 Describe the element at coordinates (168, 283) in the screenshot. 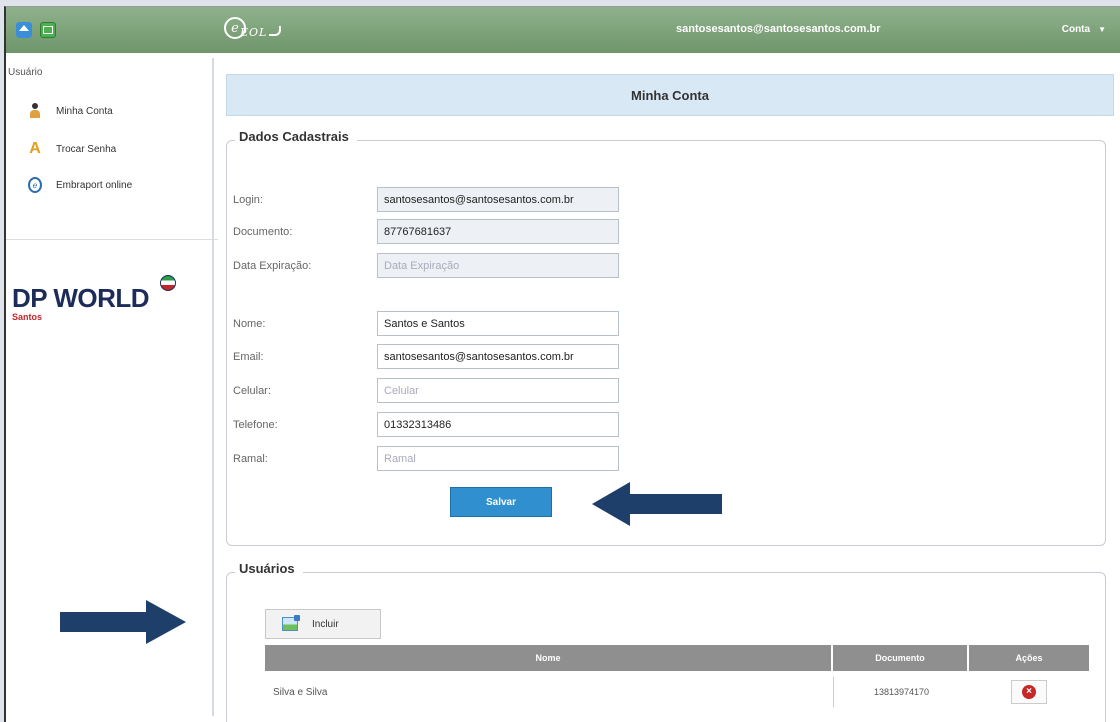

I see `globe-icon` at that location.